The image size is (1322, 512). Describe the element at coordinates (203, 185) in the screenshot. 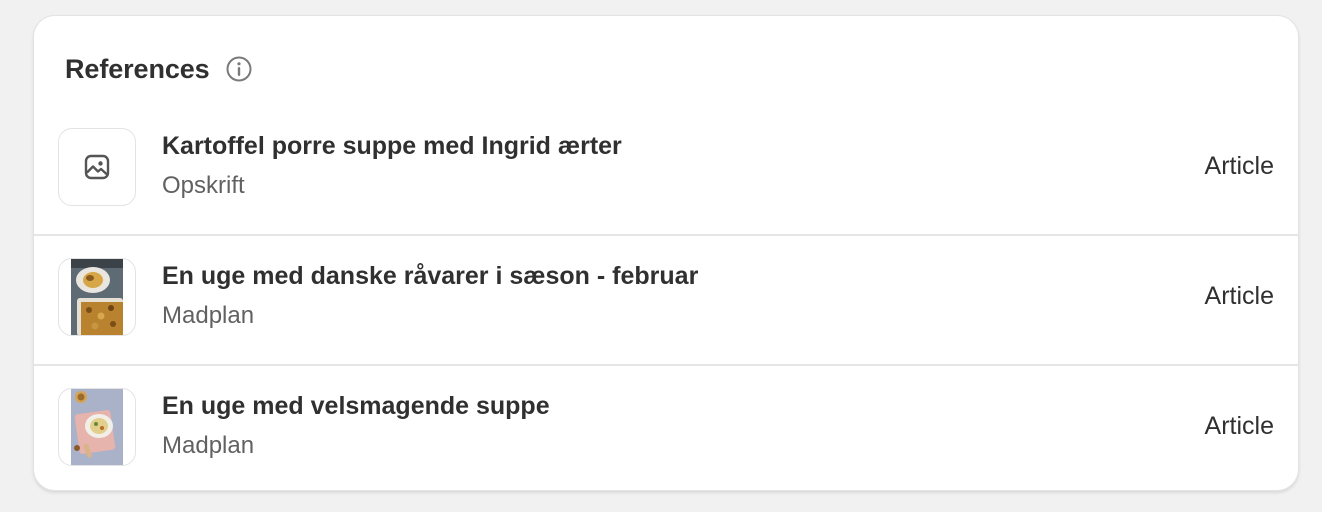

I see `reference-subtitle: Opskrift` at that location.